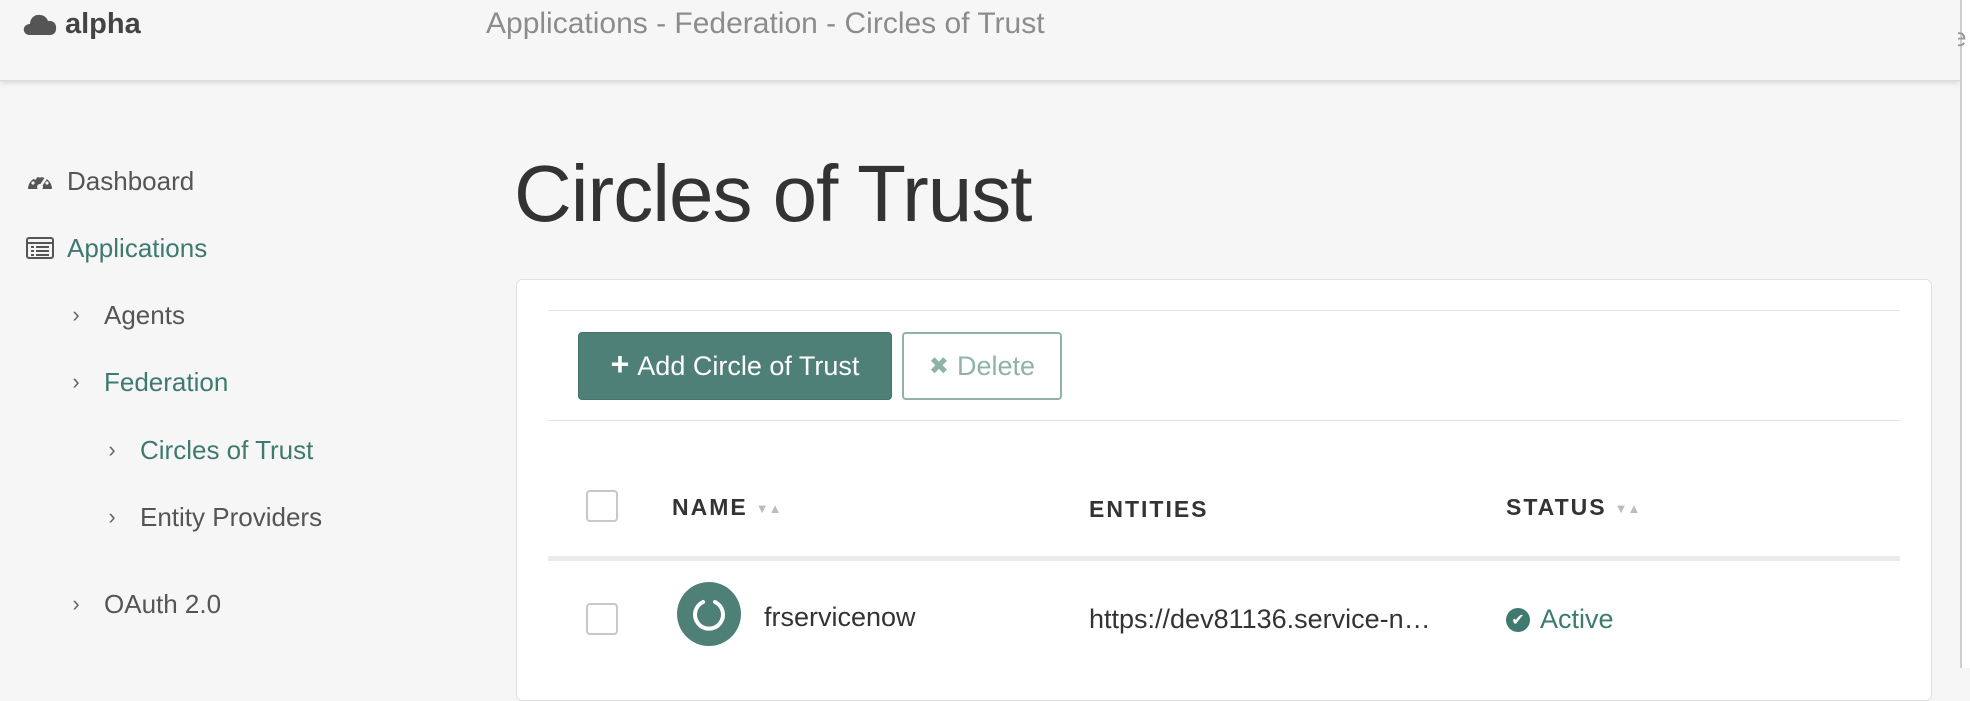 The image size is (1970, 701). Describe the element at coordinates (1962, 37) in the screenshot. I see `clipped-edge-text: e` at that location.